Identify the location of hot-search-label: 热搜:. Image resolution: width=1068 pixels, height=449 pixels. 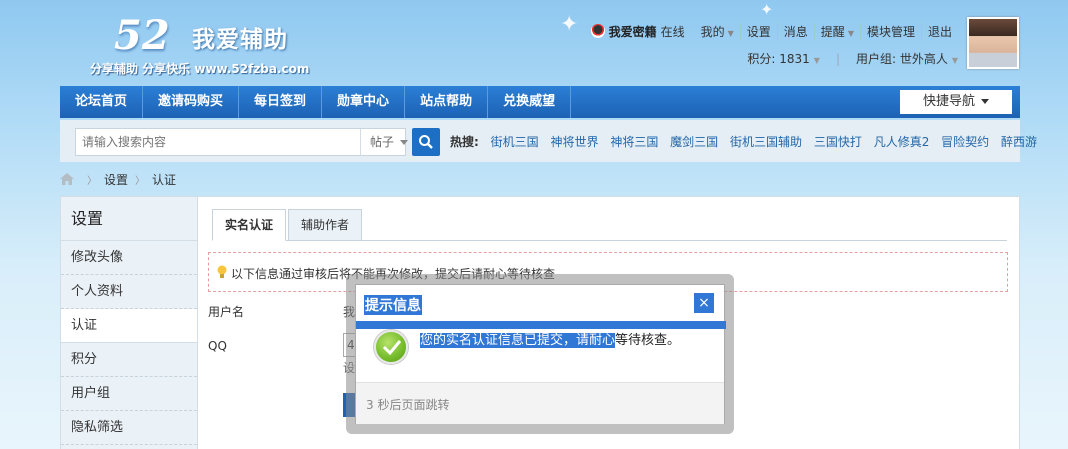
(464, 142).